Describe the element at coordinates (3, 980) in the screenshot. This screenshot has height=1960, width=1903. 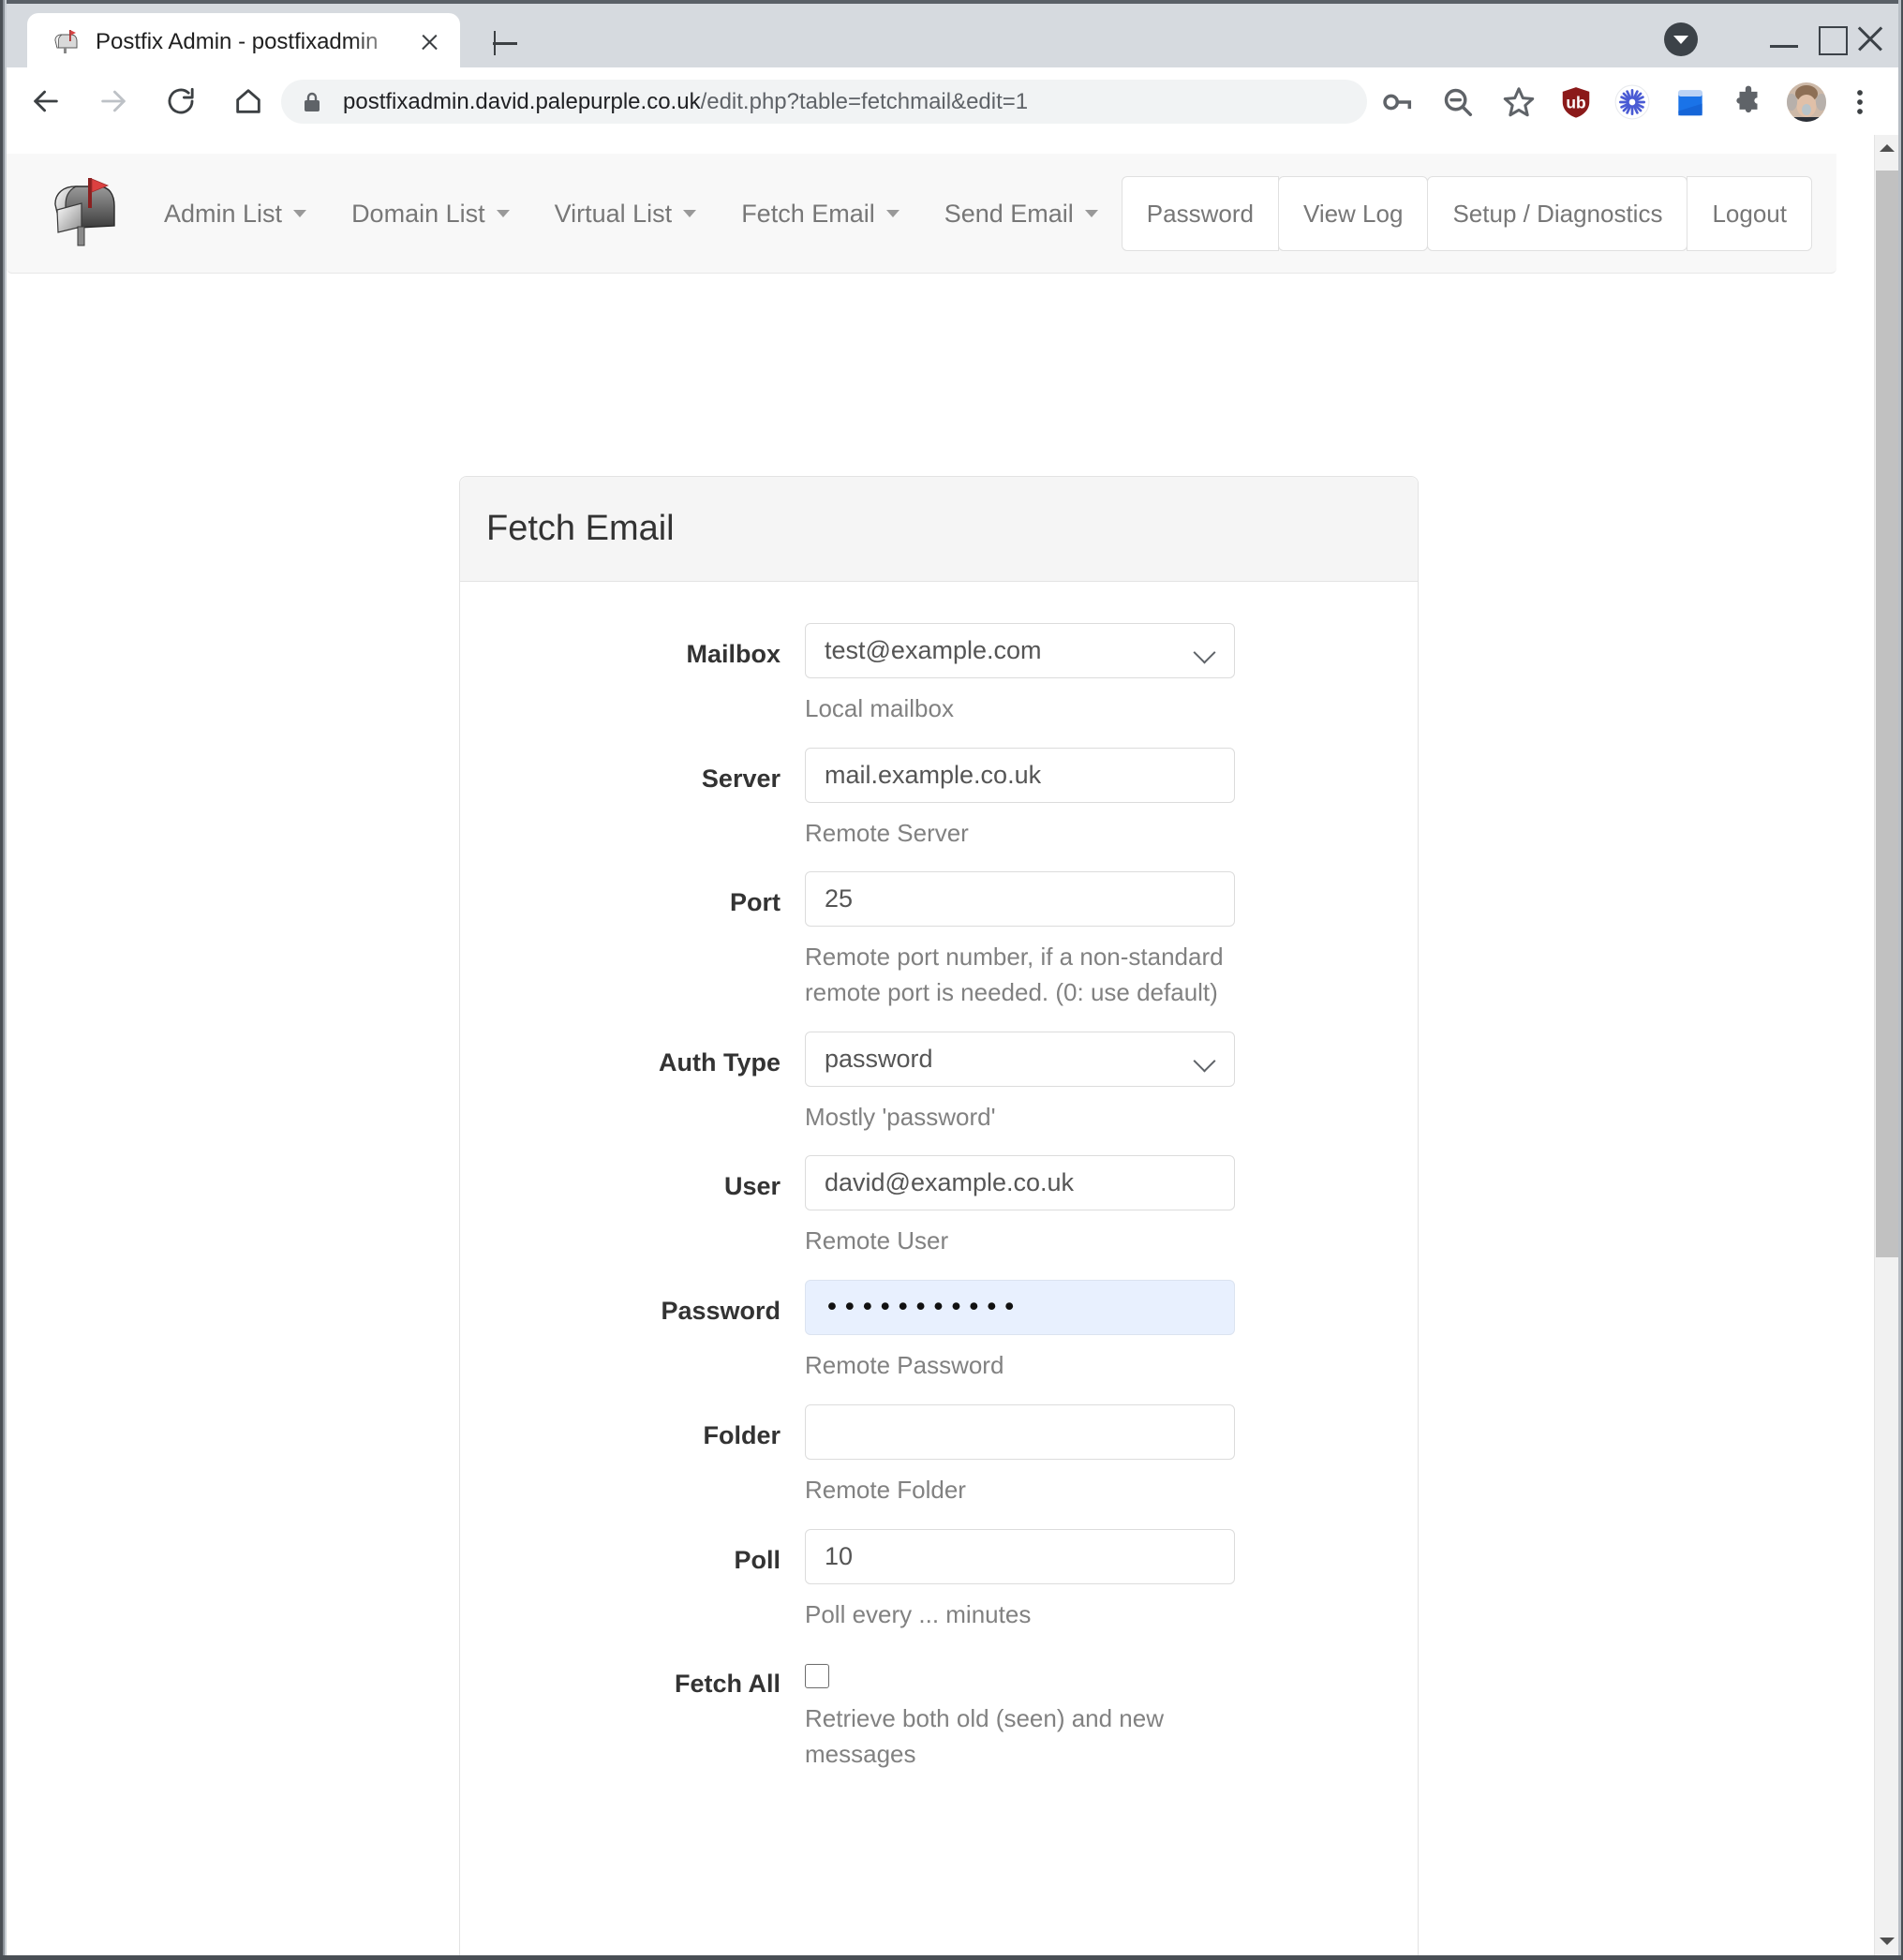
I see `window-edge-left` at that location.